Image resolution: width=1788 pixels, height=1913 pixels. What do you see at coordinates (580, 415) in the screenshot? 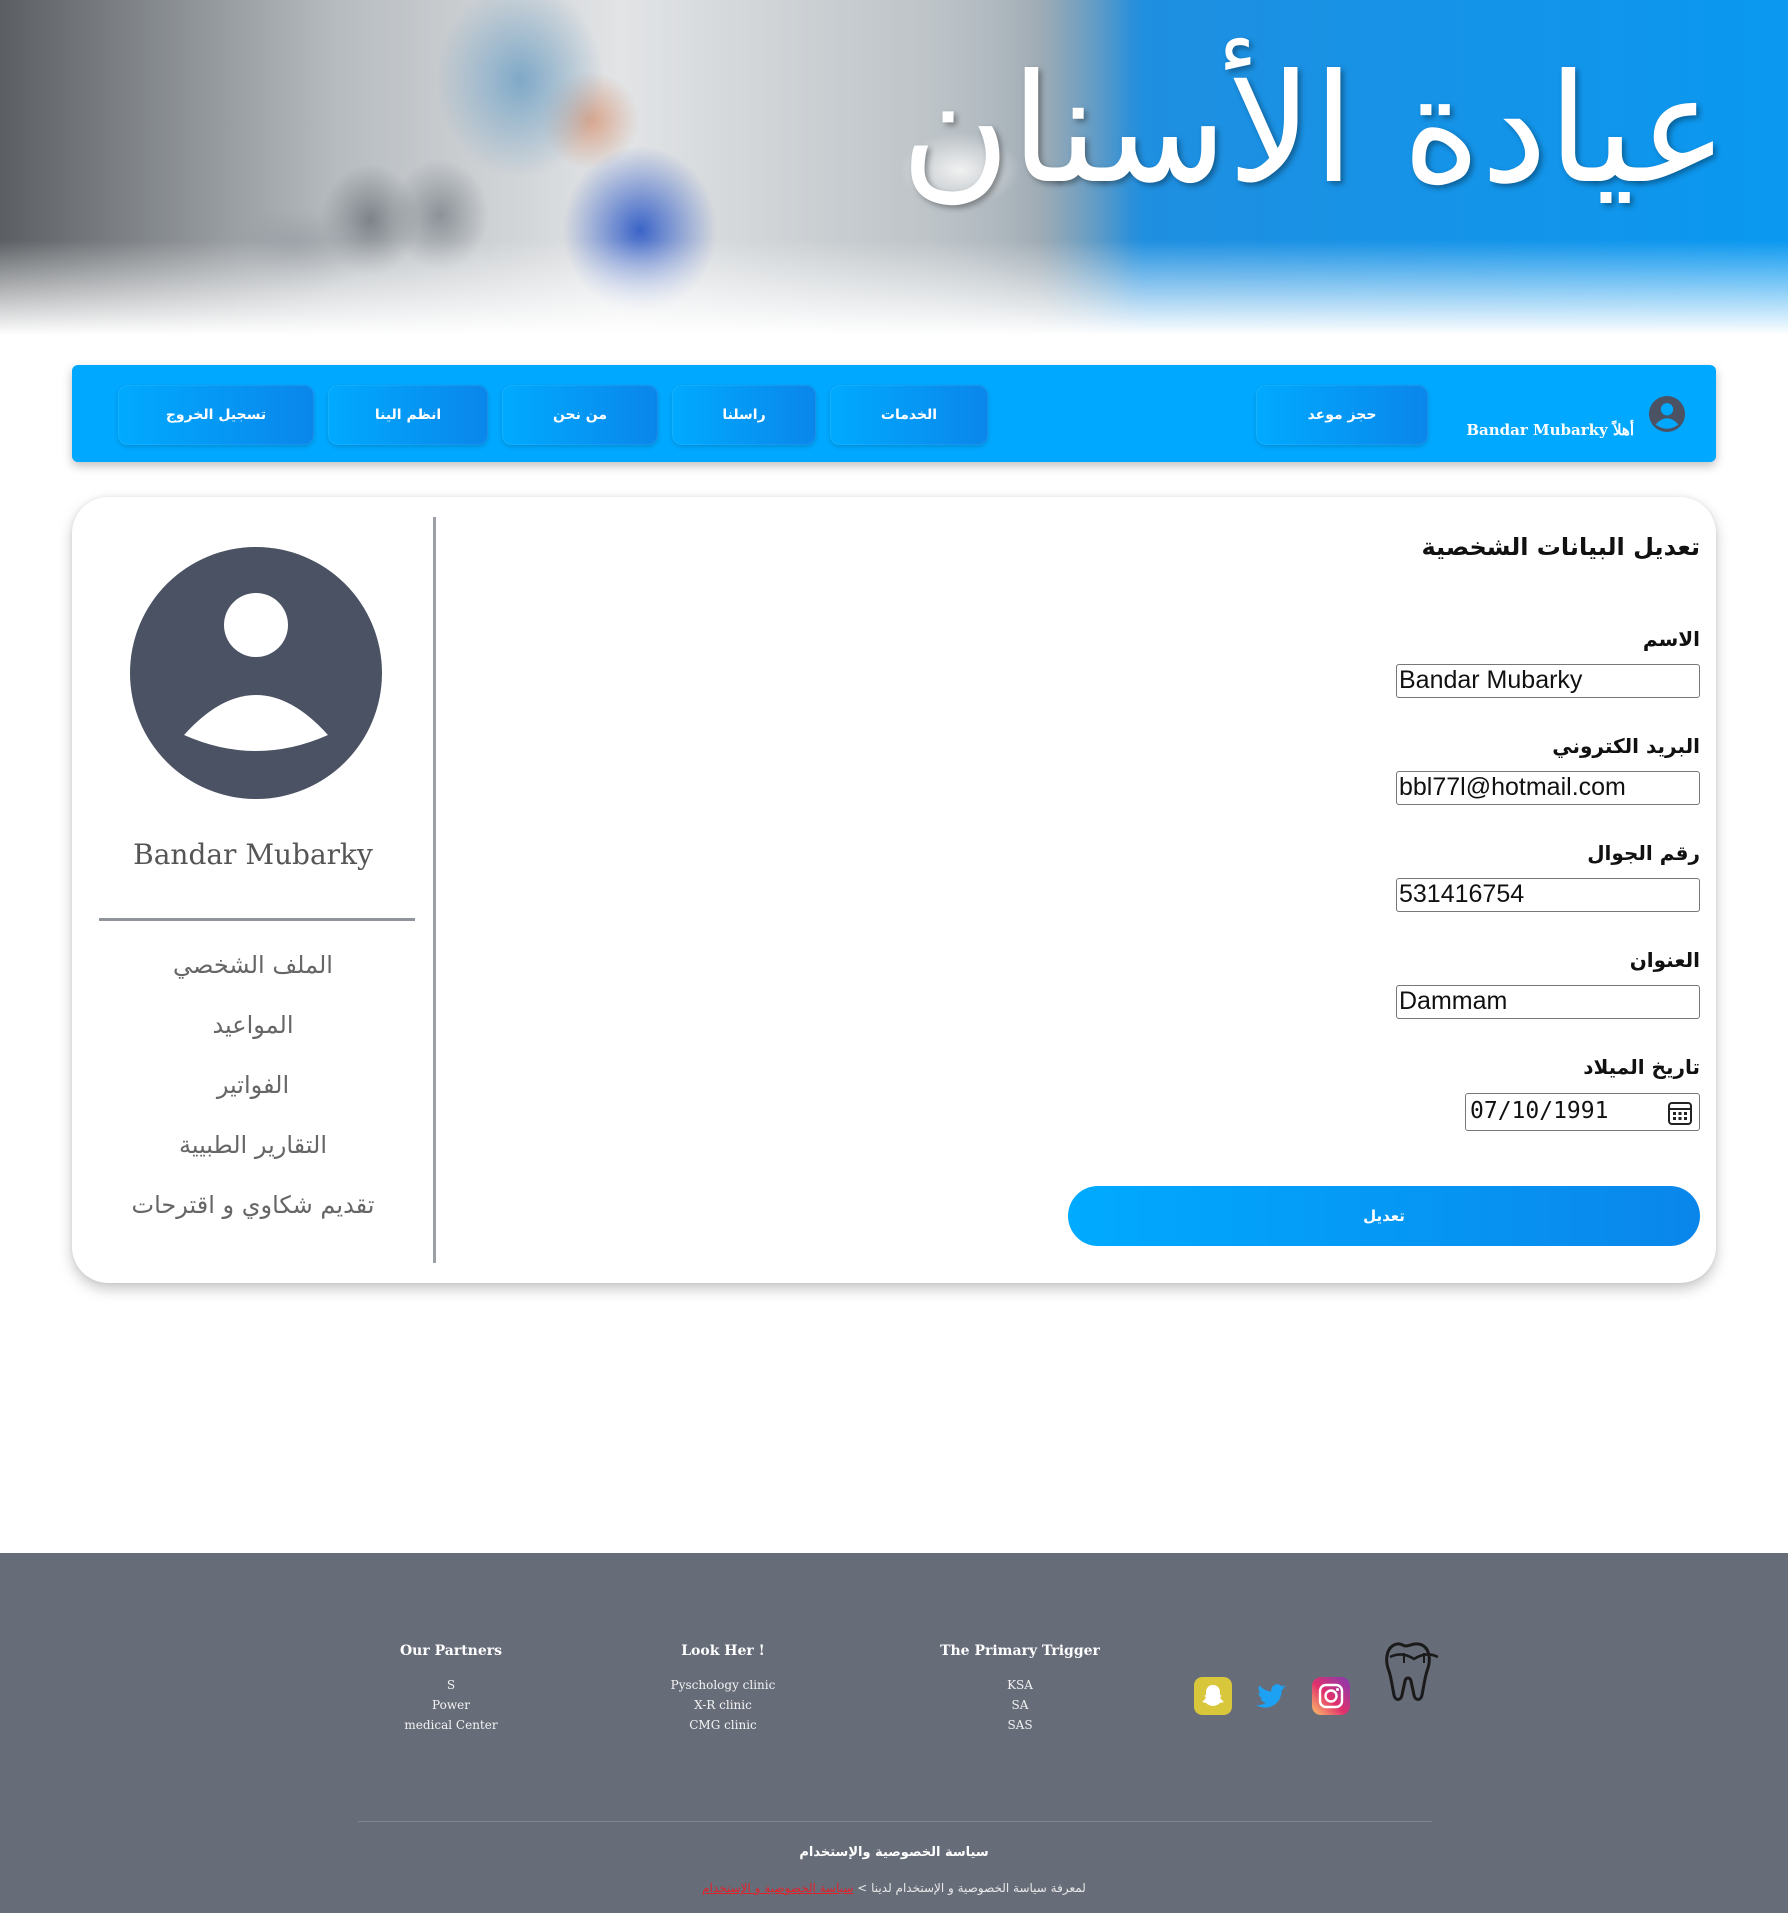
I see `about-us-button: من نحن` at bounding box center [580, 415].